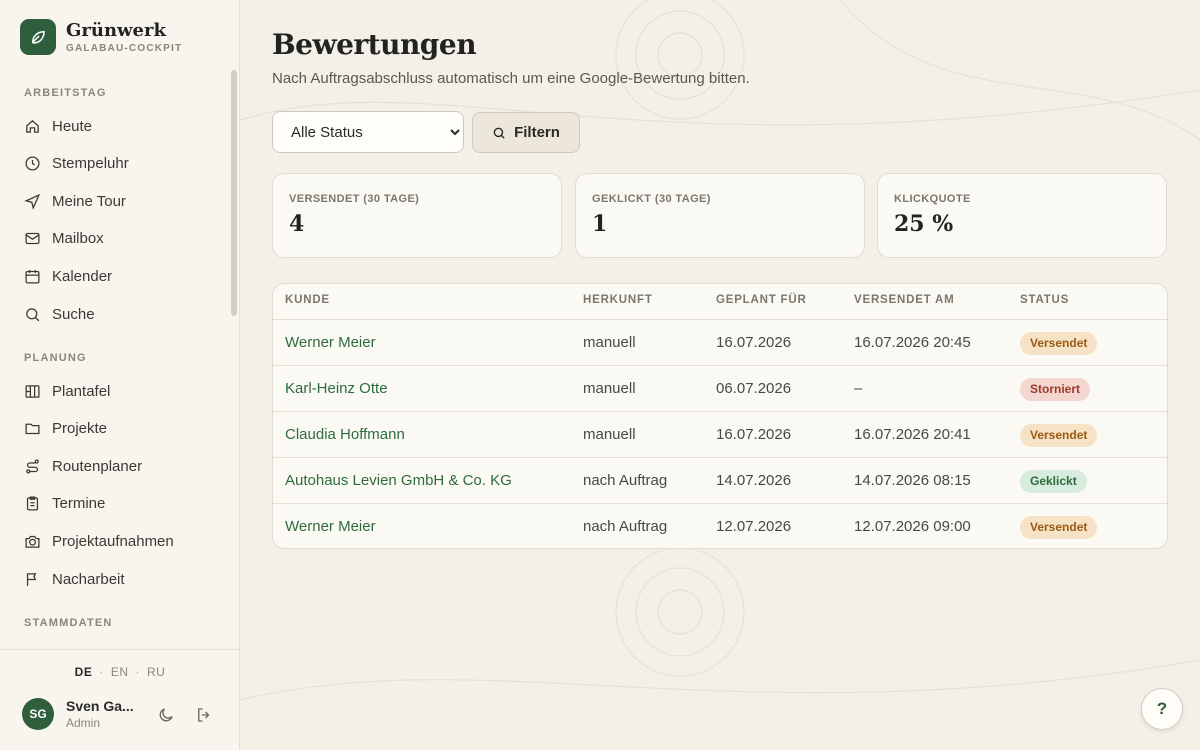  Describe the element at coordinates (904, 300) in the screenshot. I see `column-header-versendet: VERSENDET AM` at that location.